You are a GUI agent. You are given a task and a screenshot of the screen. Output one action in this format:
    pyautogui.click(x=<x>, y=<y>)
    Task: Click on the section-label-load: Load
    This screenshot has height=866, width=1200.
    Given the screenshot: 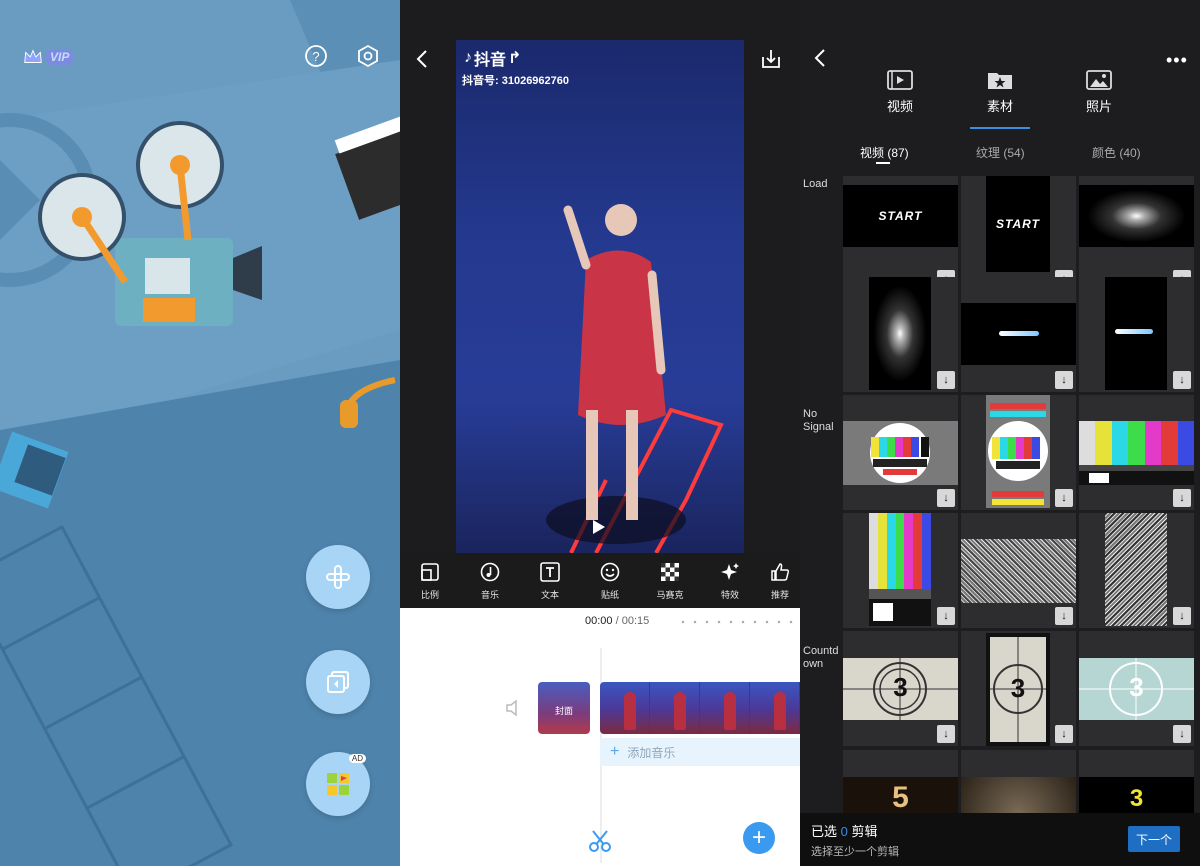 What is the action you would take?
    pyautogui.click(x=815, y=184)
    